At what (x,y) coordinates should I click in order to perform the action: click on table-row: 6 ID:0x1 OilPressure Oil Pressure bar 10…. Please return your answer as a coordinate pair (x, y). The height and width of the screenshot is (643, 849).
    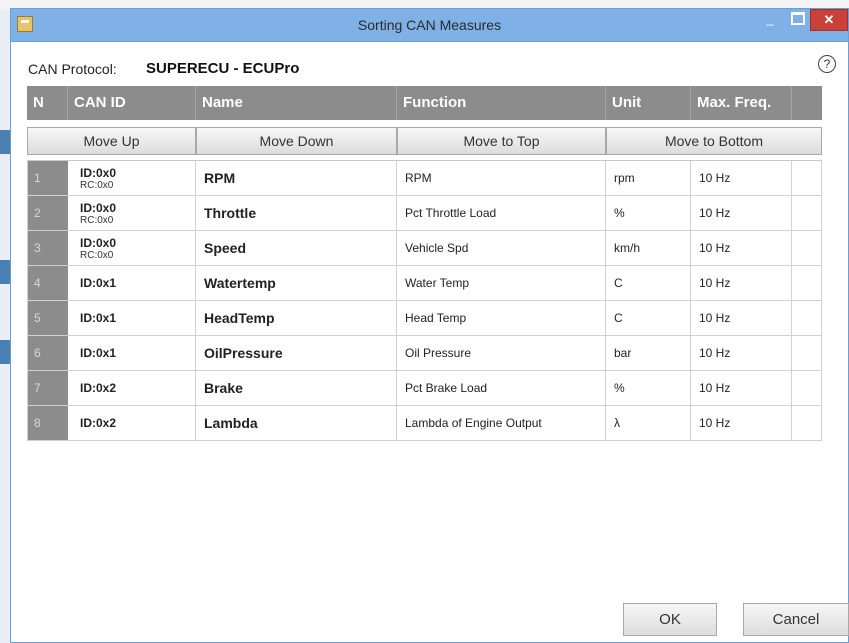
    Looking at the image, I should click on (424, 353).